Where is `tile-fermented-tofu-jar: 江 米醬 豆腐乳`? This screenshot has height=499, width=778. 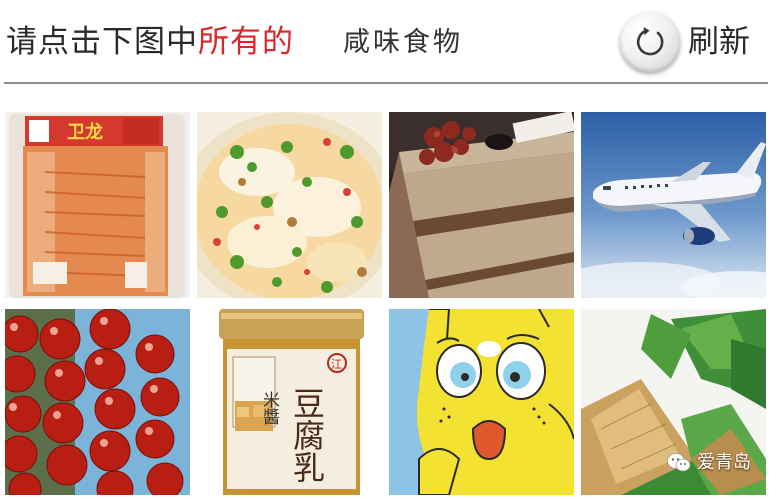
tile-fermented-tofu-jar: 江 米醬 豆腐乳 is located at coordinates (289, 402).